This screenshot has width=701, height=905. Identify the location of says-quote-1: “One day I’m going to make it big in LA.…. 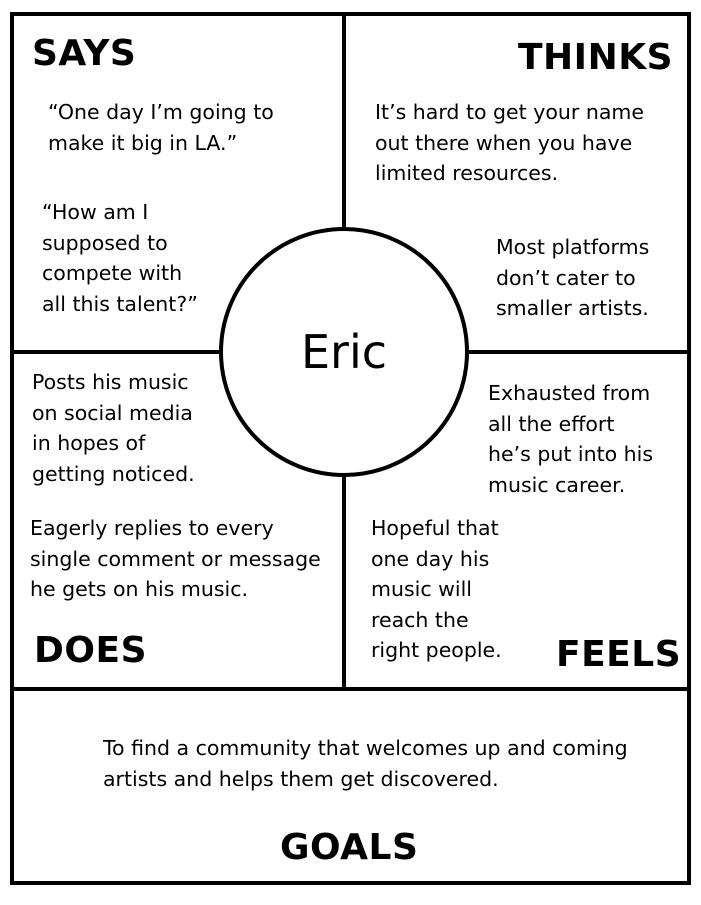
(161, 127).